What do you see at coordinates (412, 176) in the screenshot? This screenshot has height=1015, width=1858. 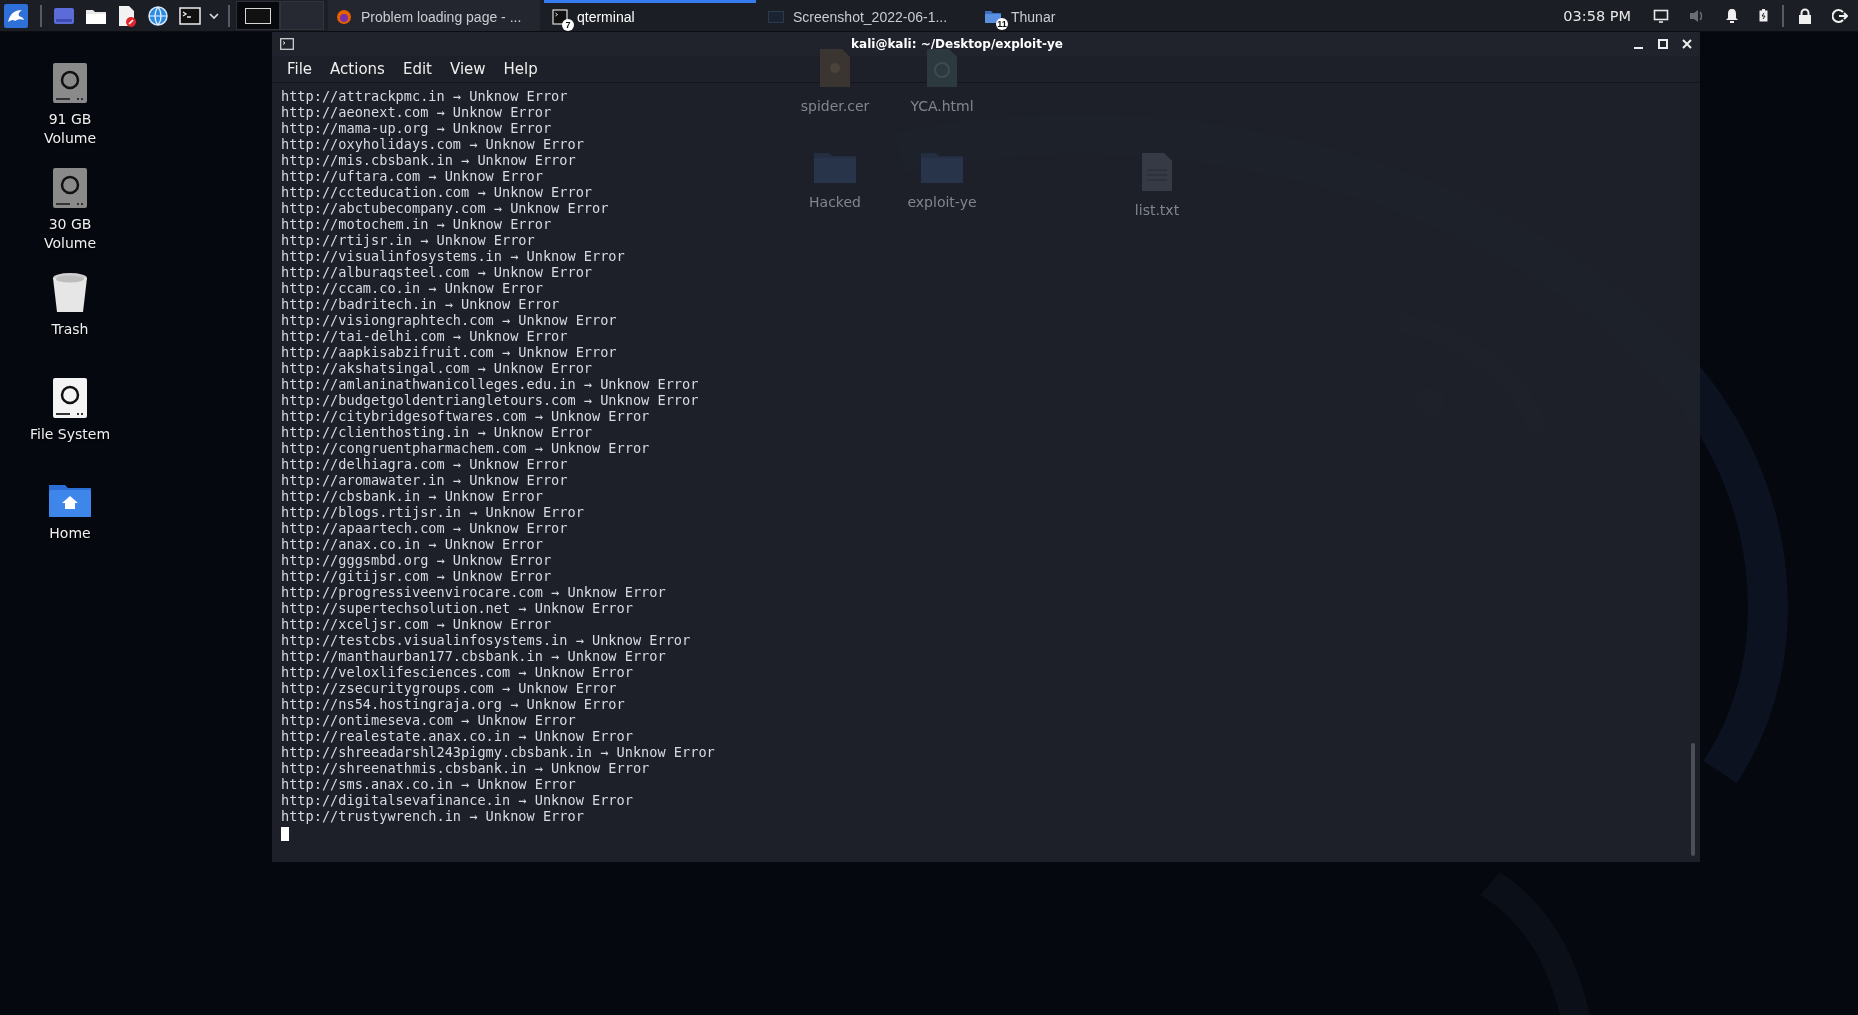 I see `output-line: http://uftara.com → Unknow Error` at bounding box center [412, 176].